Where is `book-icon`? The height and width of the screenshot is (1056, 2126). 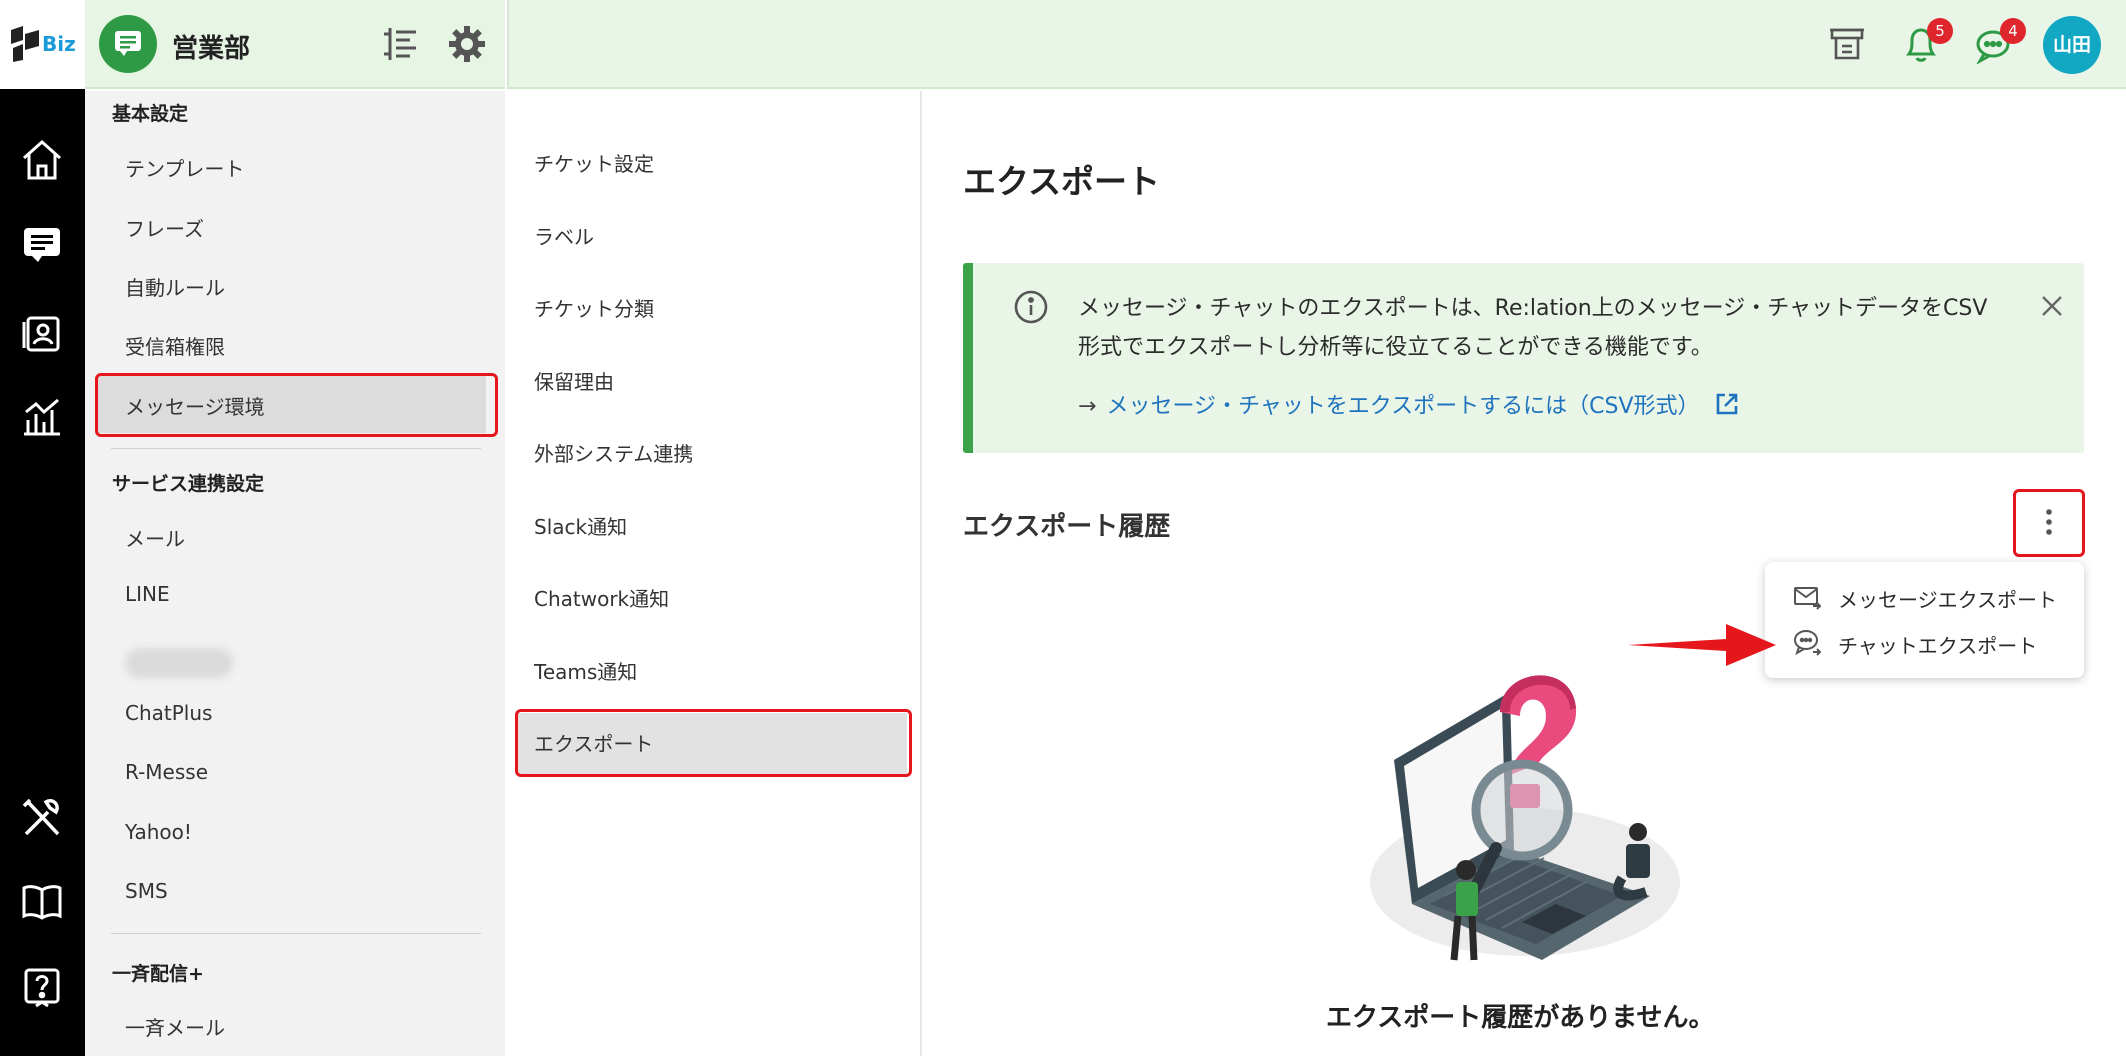 book-icon is located at coordinates (42, 902).